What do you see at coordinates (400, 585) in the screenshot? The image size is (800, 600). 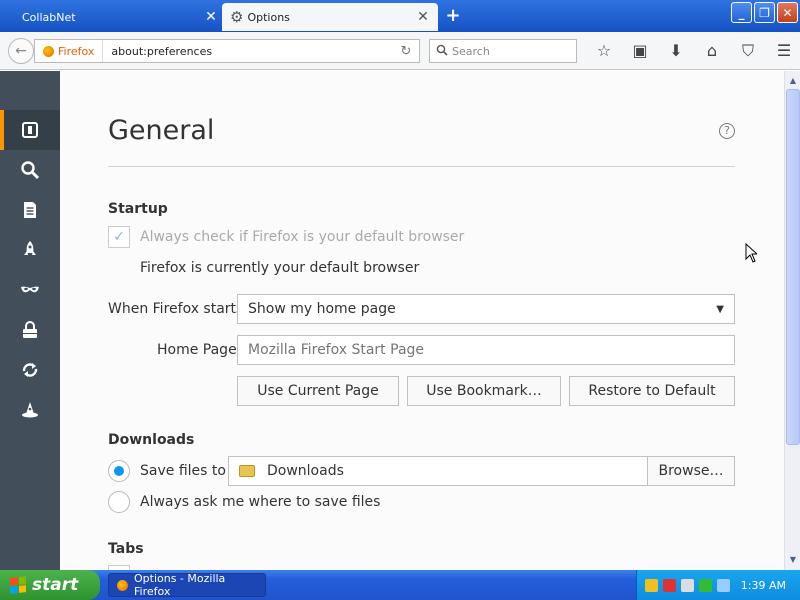 I see `taskbar: start Options - Mozilla Firefox 1:39 AM` at bounding box center [400, 585].